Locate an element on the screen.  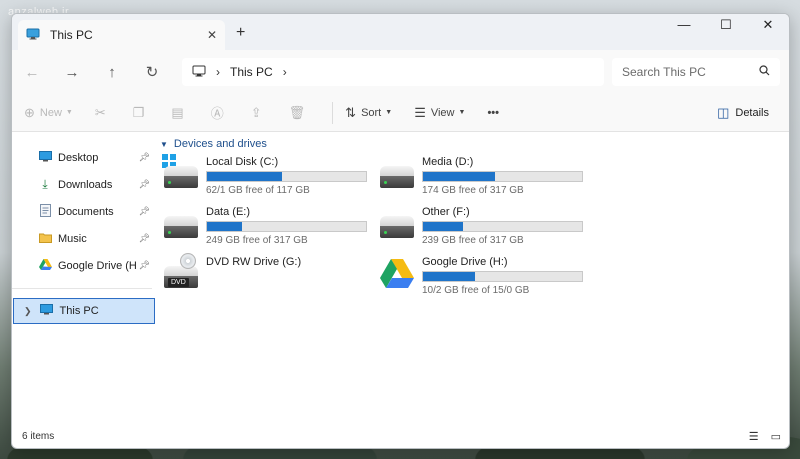
dvd-label: DVD is located at coordinates (178, 282).